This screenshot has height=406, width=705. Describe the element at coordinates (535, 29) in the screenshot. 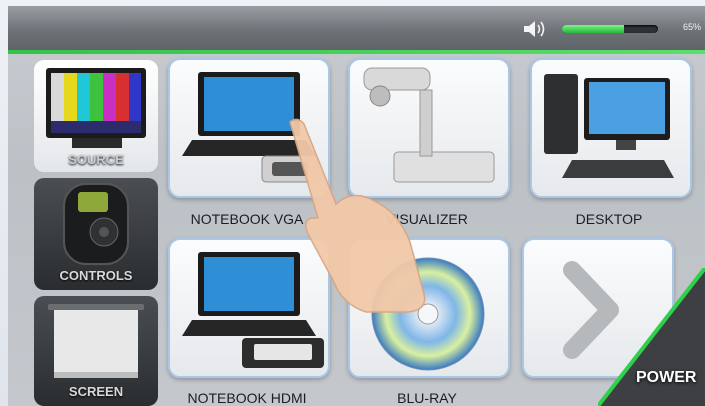

I see `speaker-icon` at that location.